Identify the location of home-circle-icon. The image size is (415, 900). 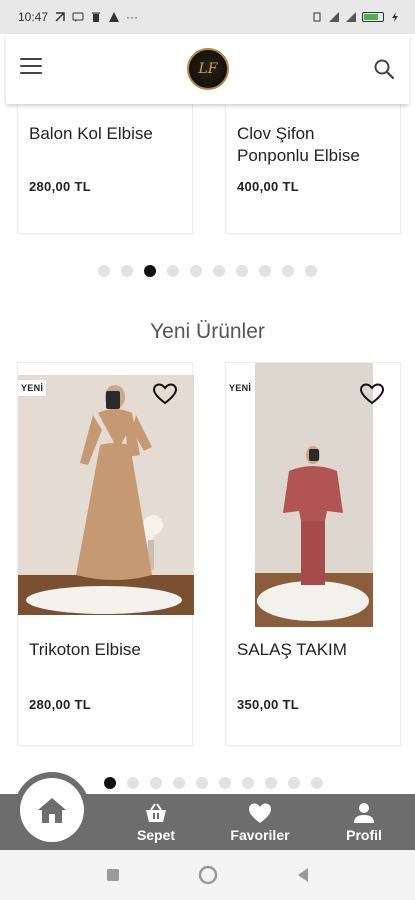
(208, 875).